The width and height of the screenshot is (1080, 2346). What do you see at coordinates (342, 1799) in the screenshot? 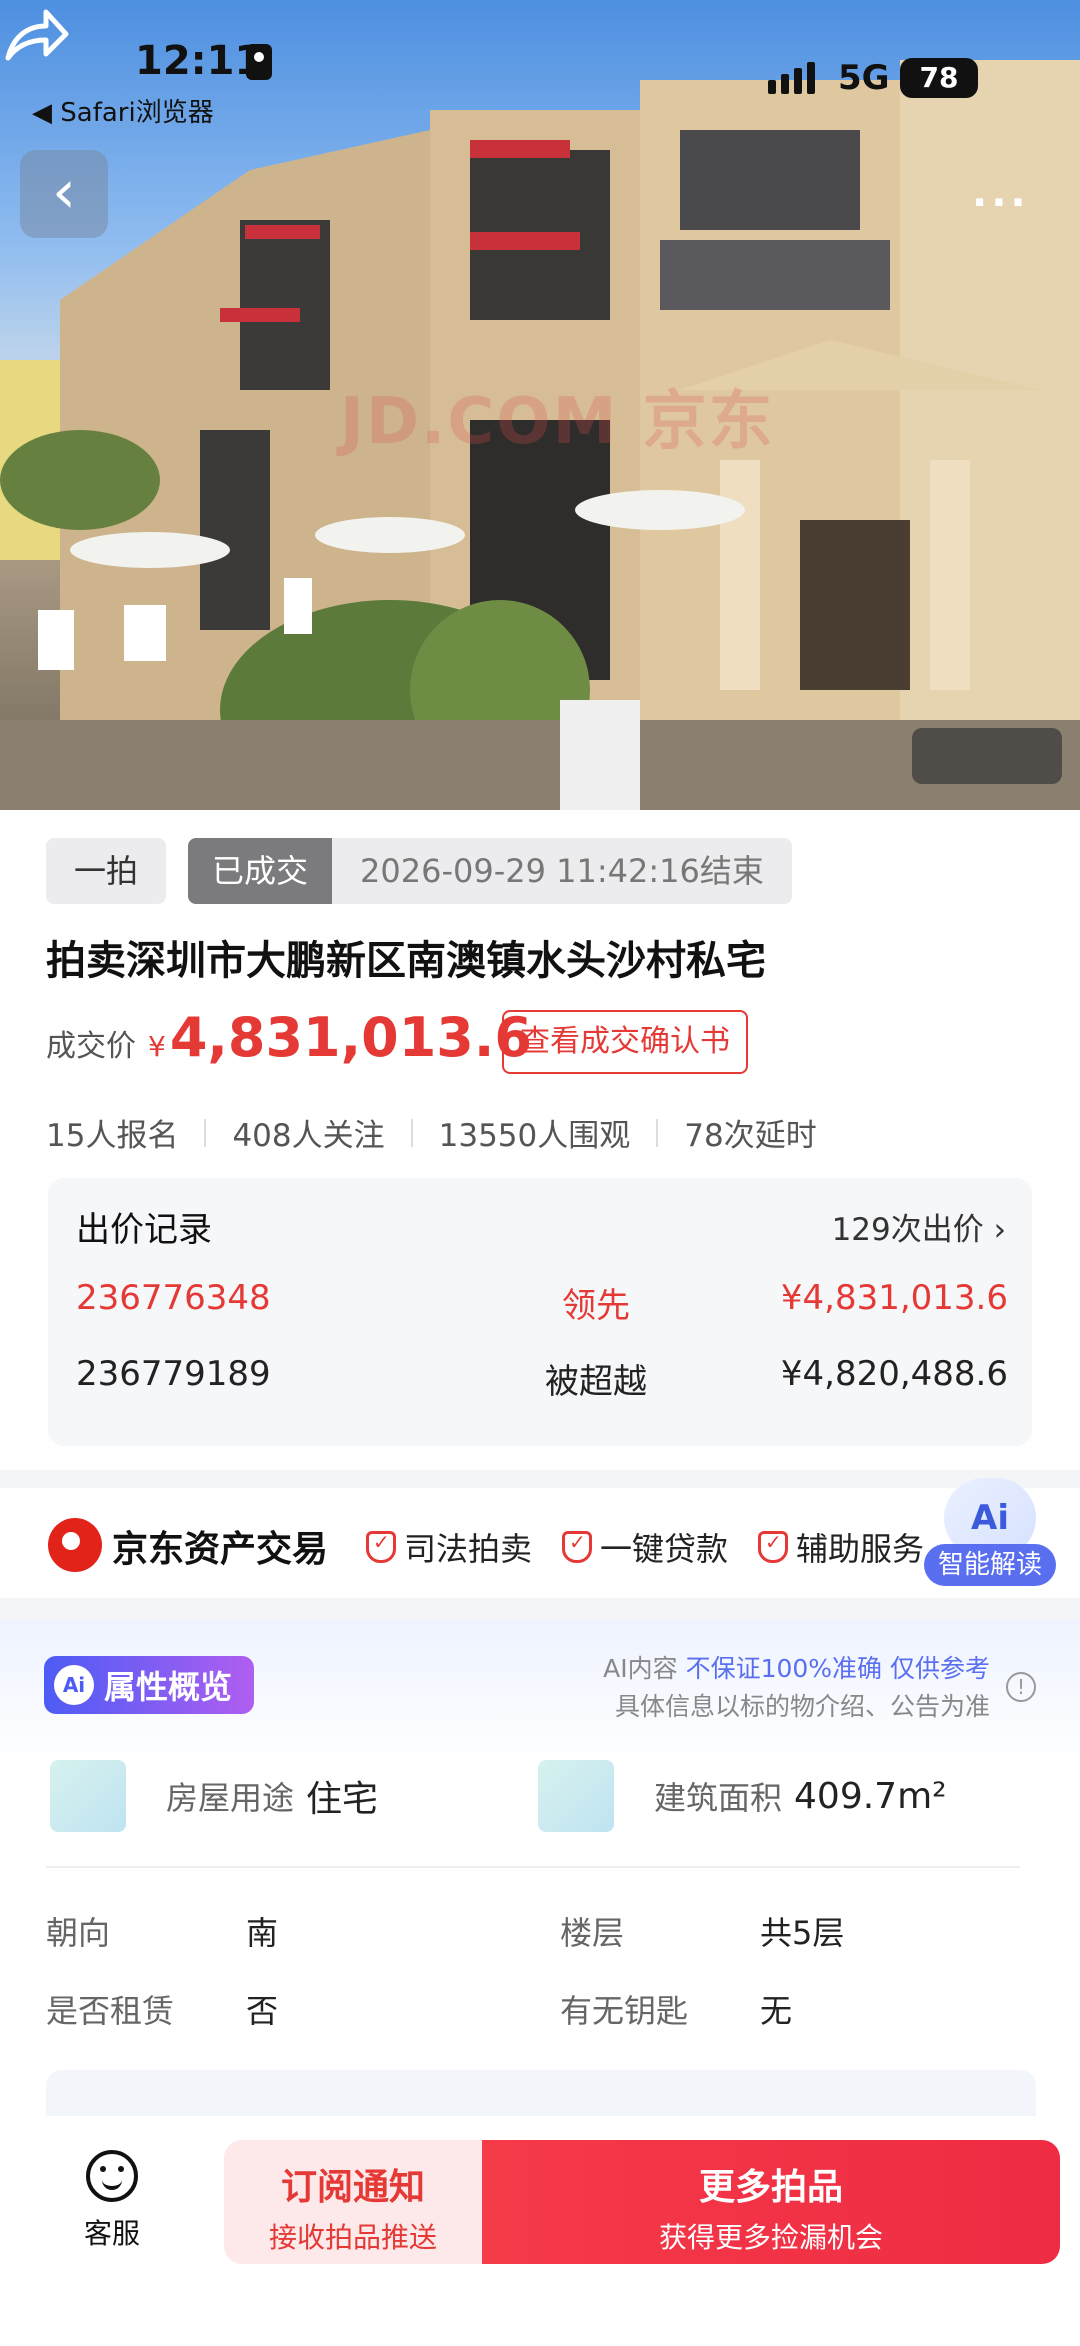
I see `attr-value: 住宅` at bounding box center [342, 1799].